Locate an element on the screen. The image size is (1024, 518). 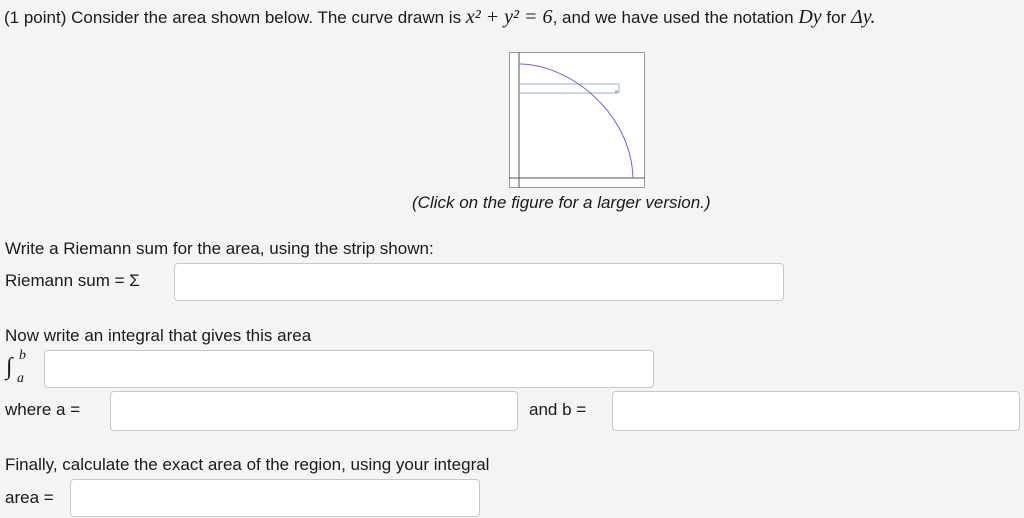
delta-variable: Δy. is located at coordinates (863, 17).